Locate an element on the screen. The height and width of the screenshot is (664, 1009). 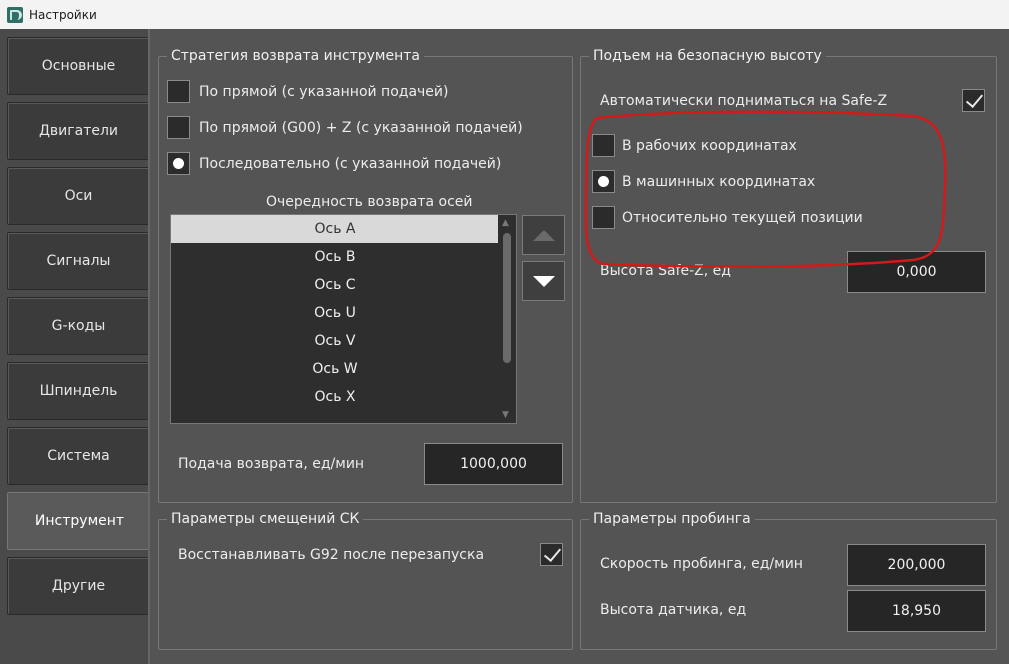
auto-safe-z-checkbox is located at coordinates (973, 100).